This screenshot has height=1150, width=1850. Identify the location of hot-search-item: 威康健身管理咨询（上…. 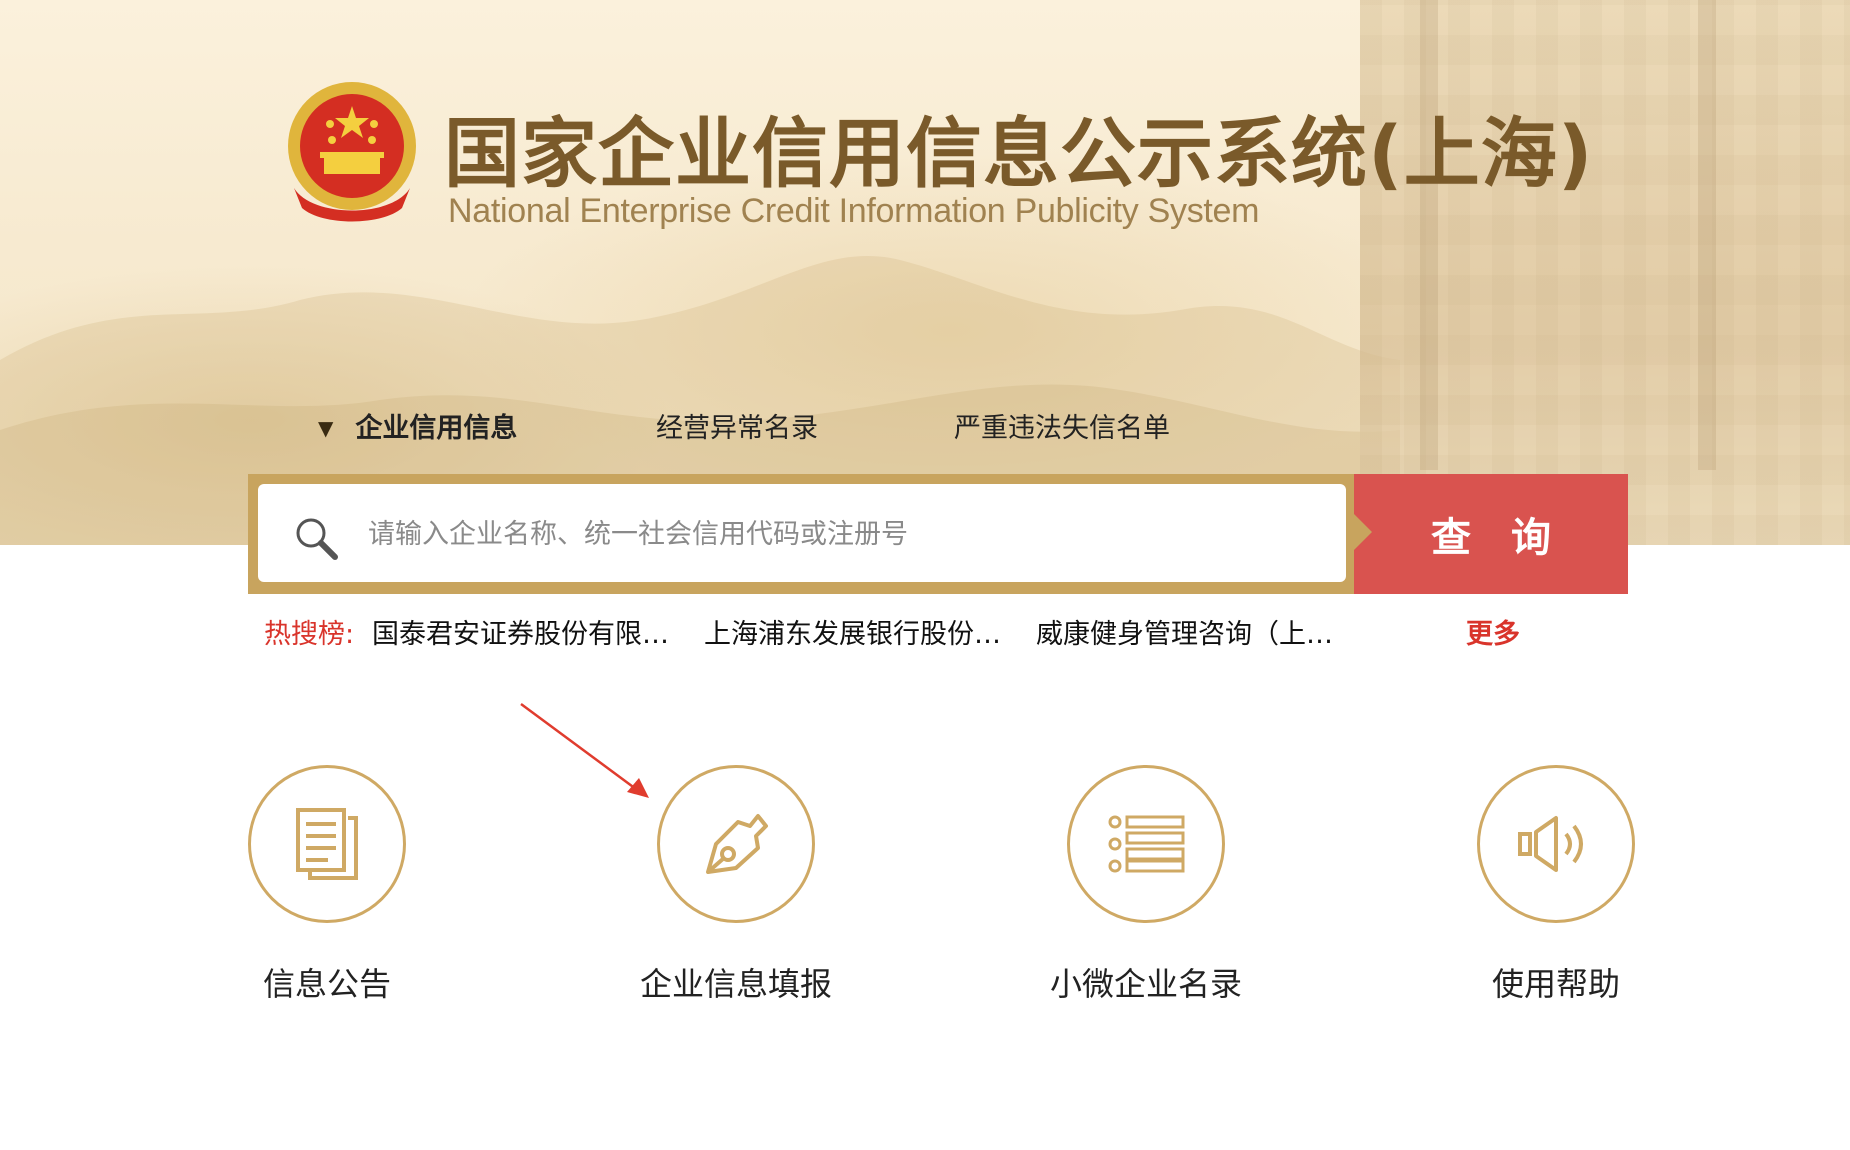
(1184, 631).